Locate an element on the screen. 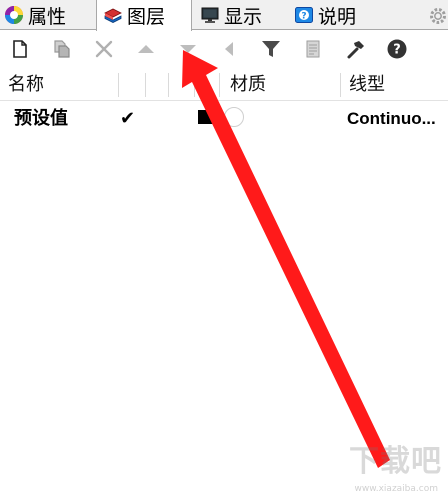 This screenshot has height=496, width=448. help-description-icon: ? is located at coordinates (304, 15).